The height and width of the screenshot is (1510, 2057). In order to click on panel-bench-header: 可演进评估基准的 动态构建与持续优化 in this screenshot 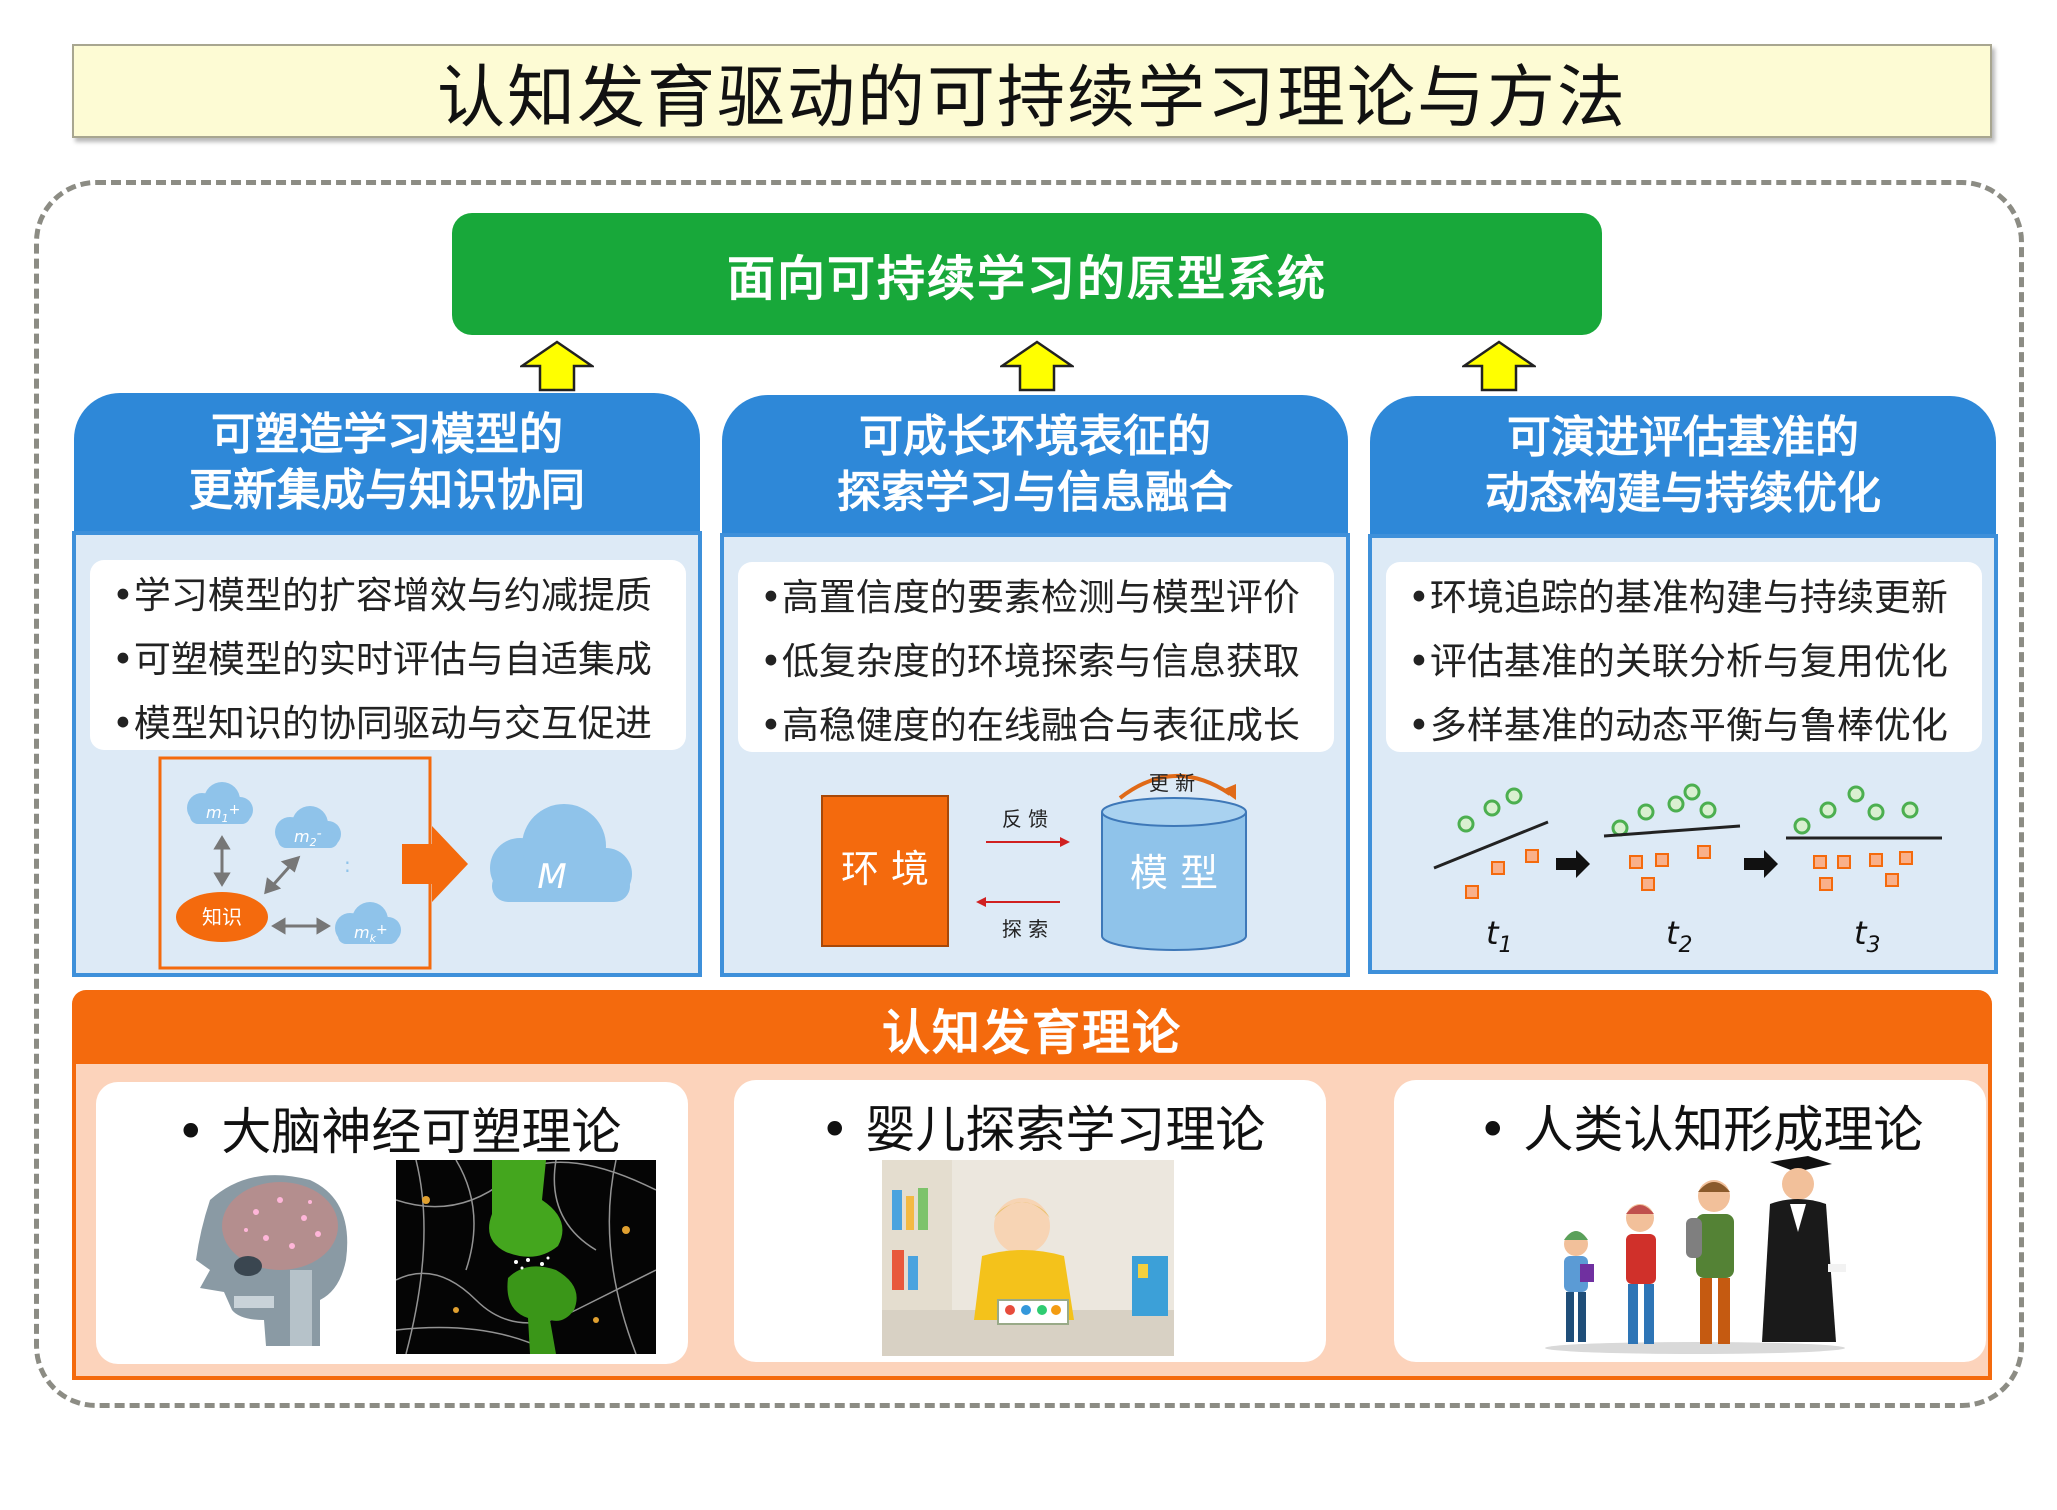, I will do `click(1683, 466)`.